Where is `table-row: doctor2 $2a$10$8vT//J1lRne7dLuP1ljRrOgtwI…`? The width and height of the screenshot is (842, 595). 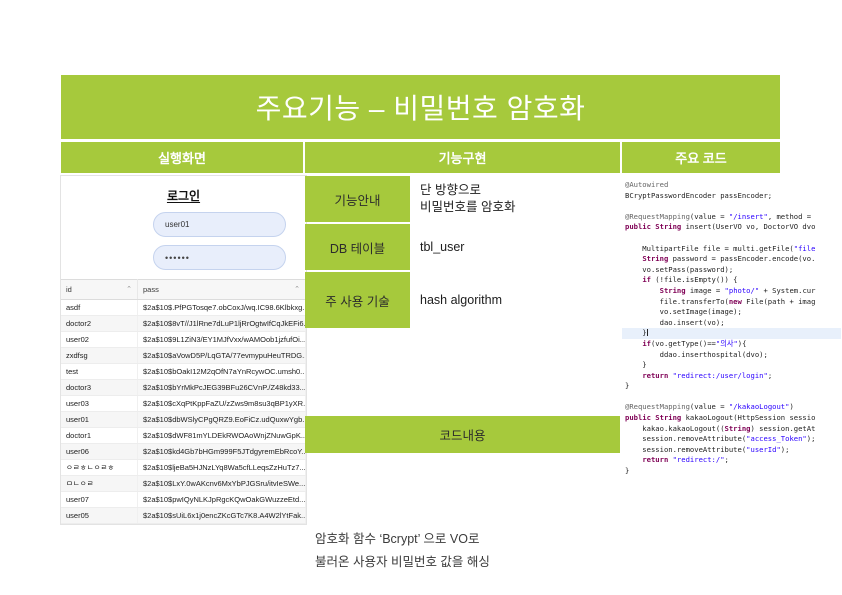 table-row: doctor2 $2a$10$8vT//J1lRne7dLuP1ljRrOgtwI… is located at coordinates (183, 323).